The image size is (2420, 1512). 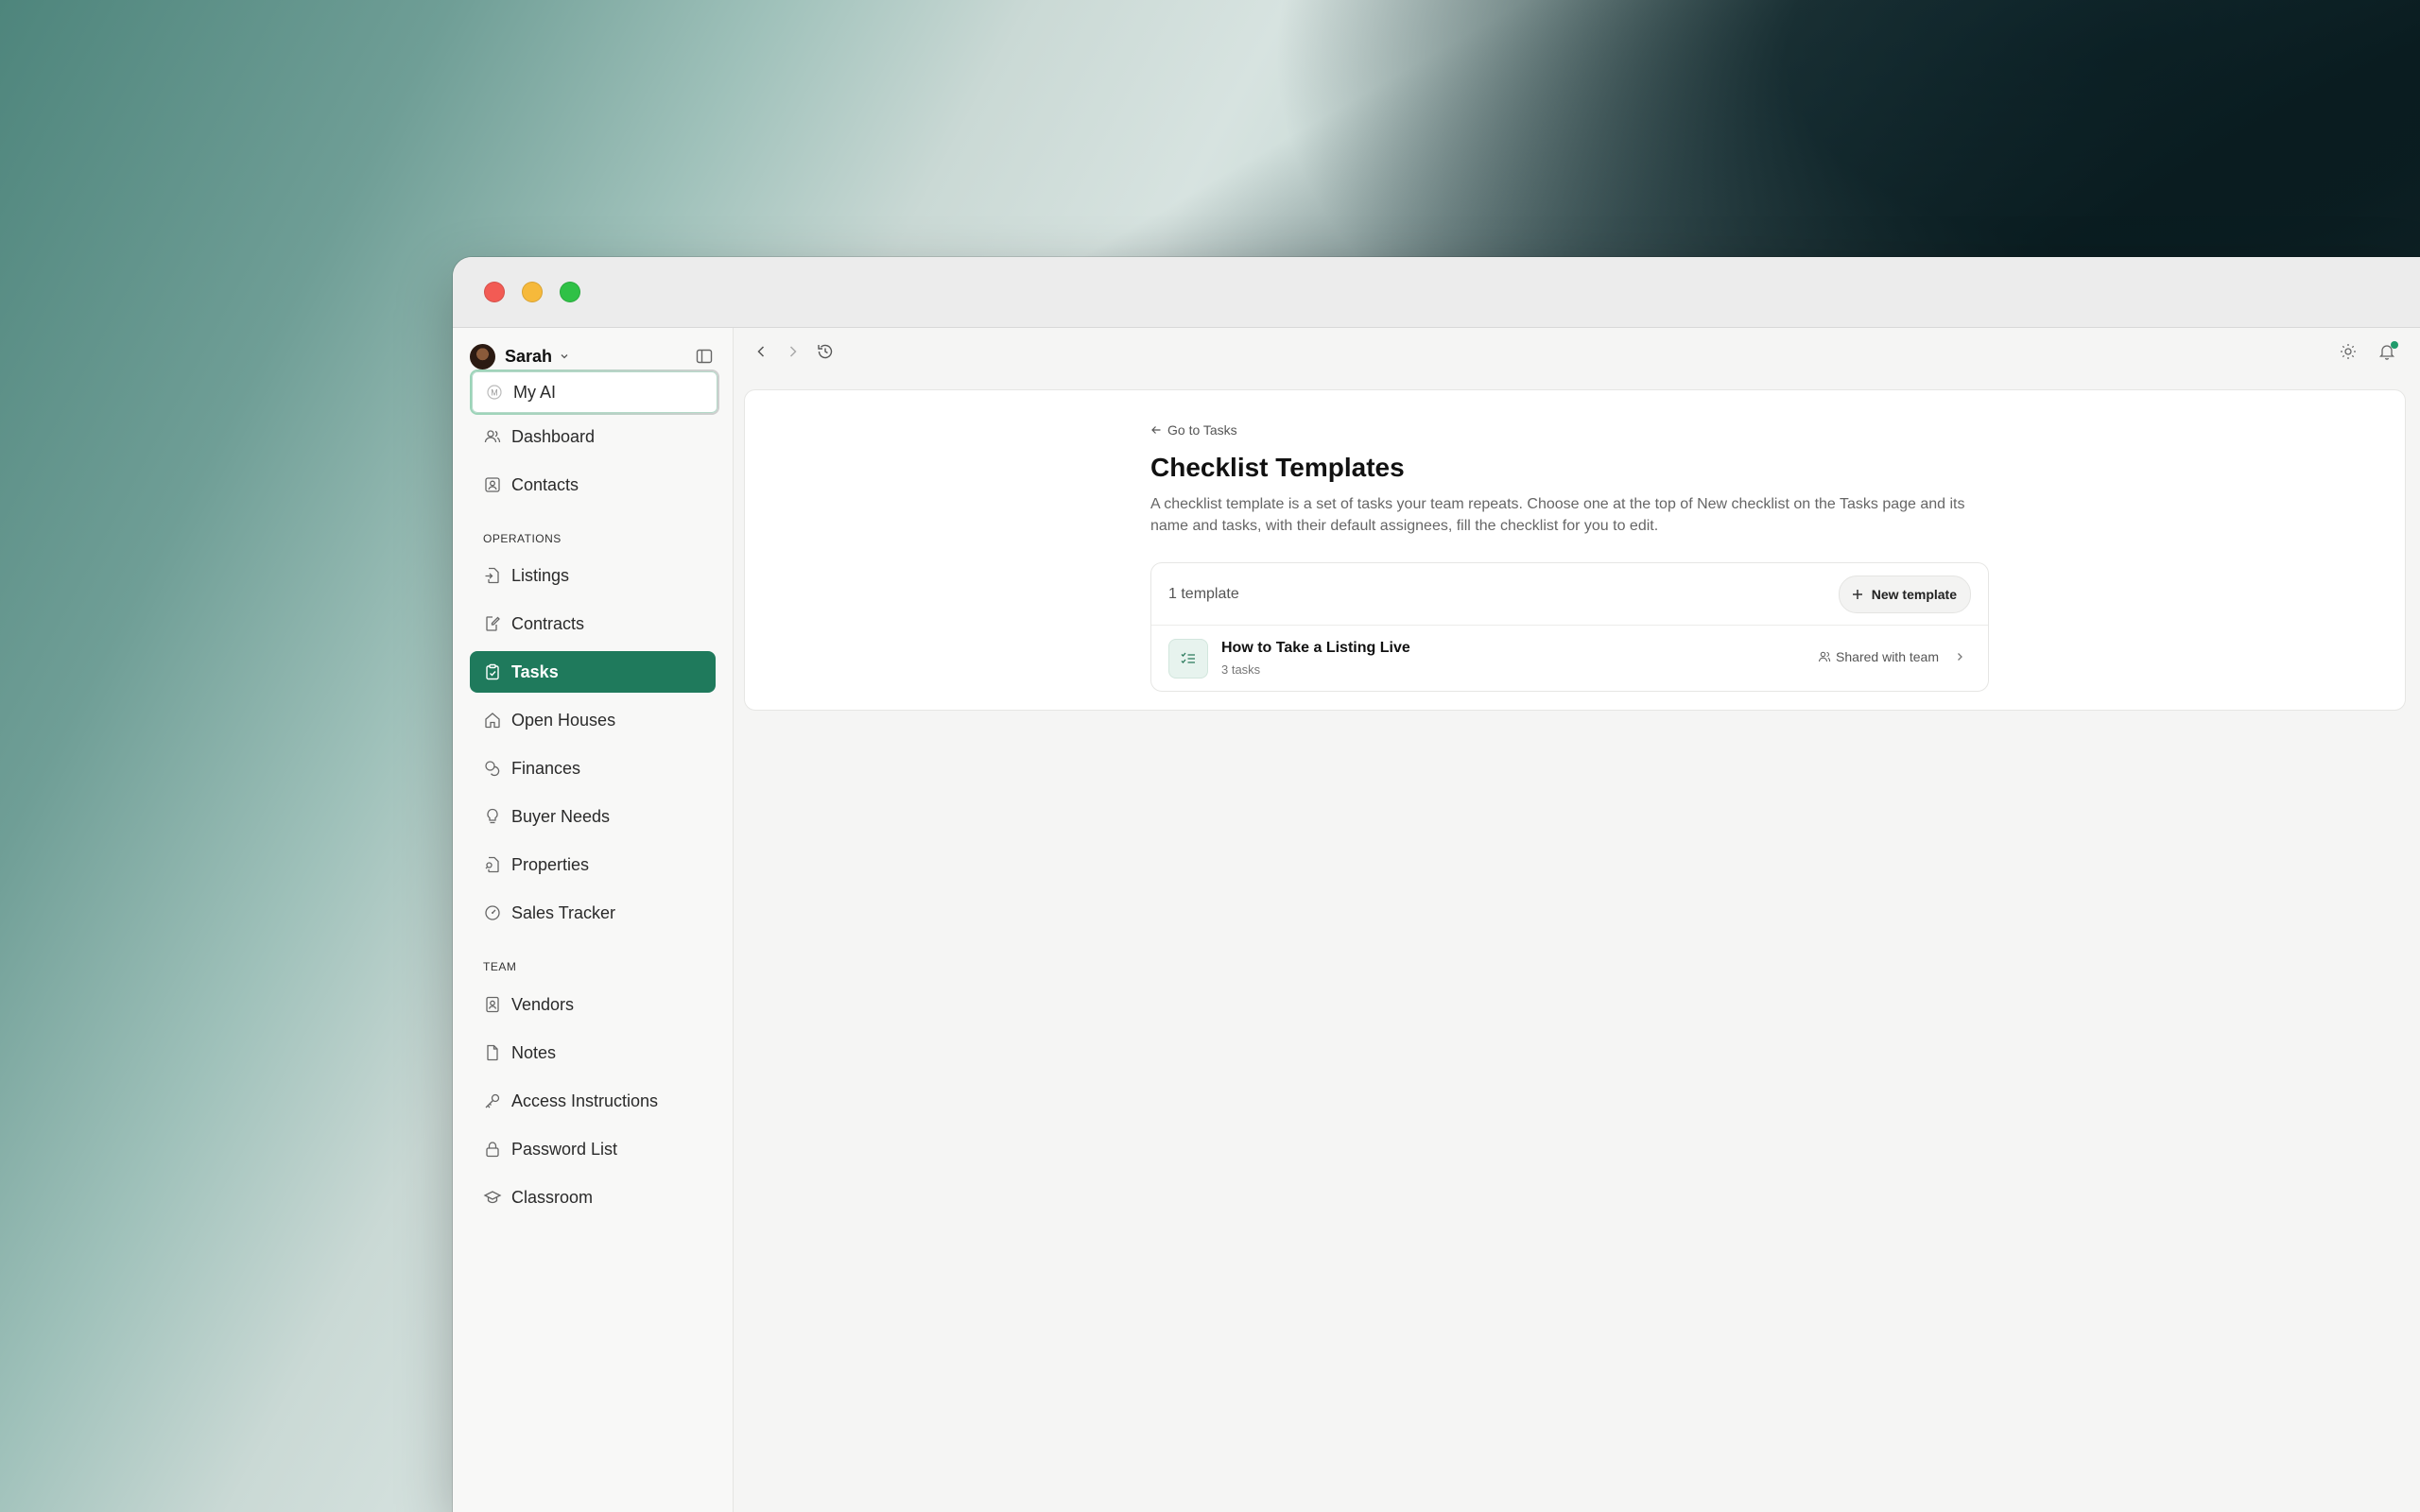 What do you see at coordinates (534, 1052) in the screenshot?
I see `sidebar-item-label: Notes` at bounding box center [534, 1052].